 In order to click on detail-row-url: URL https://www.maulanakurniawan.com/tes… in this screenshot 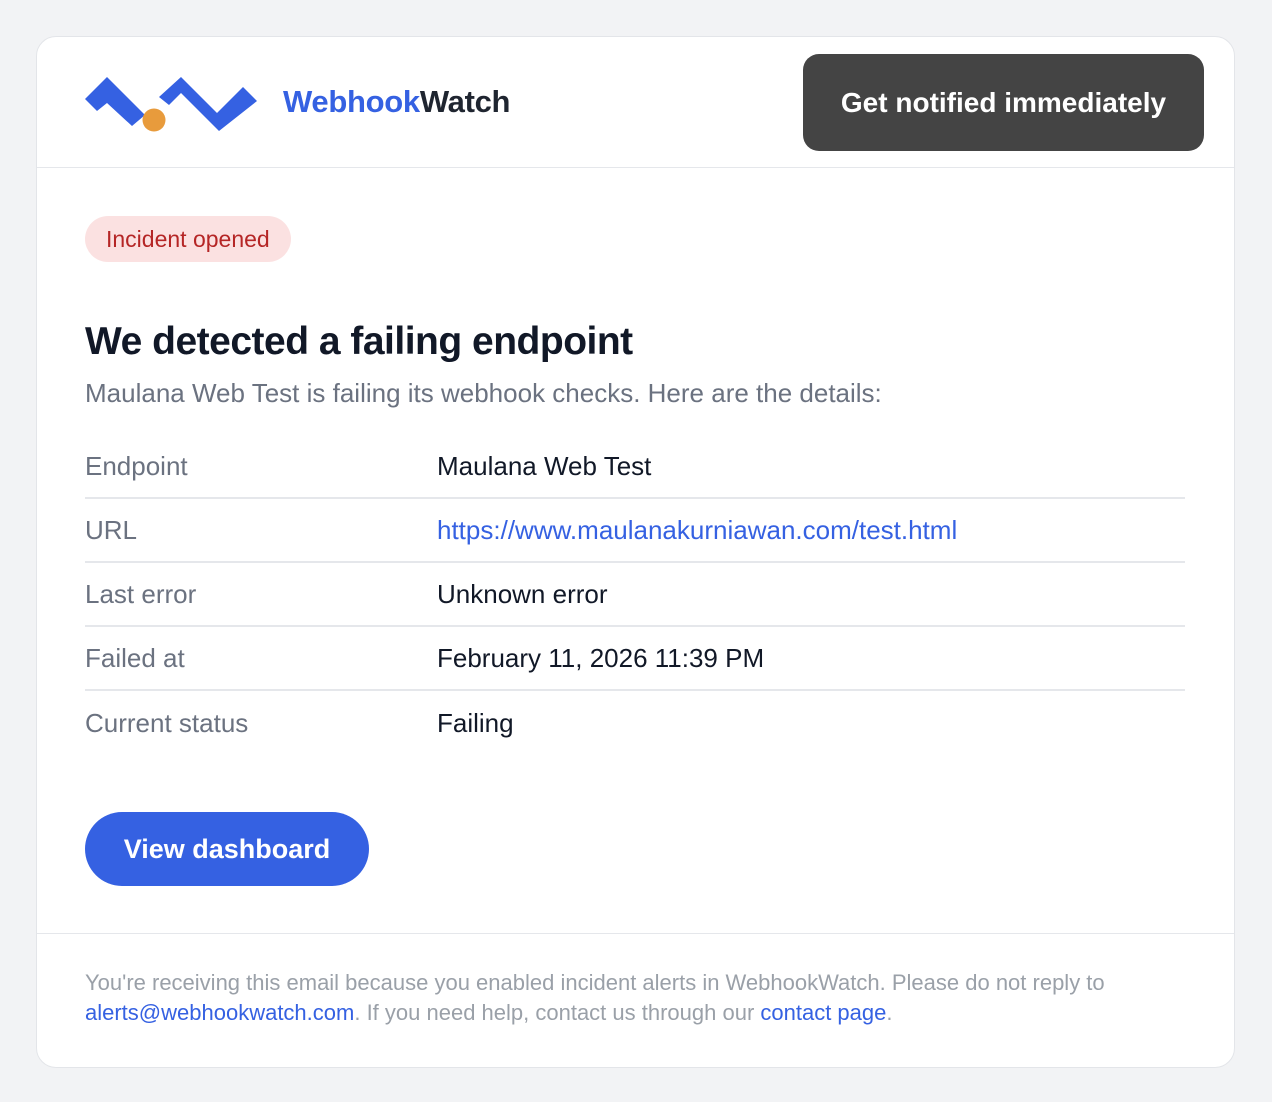, I will do `click(635, 531)`.